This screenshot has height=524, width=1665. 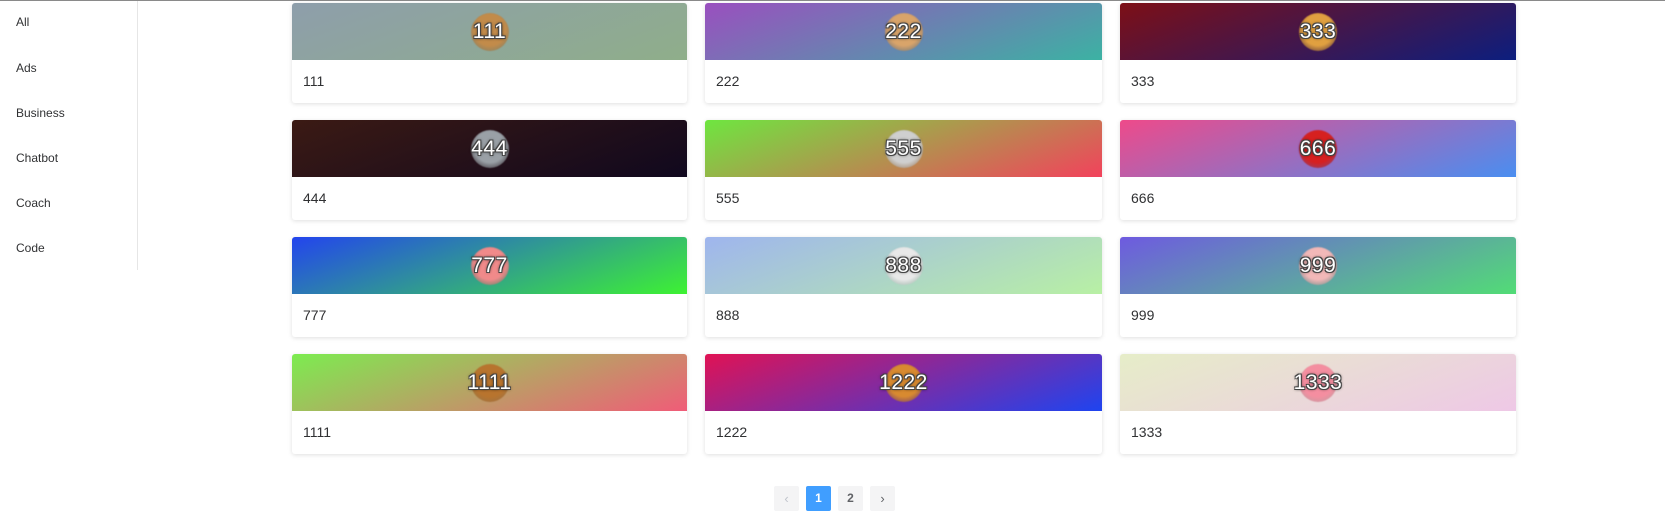 What do you see at coordinates (834, 498) in the screenshot?
I see `pagination: ‹ 1 2 ›` at bounding box center [834, 498].